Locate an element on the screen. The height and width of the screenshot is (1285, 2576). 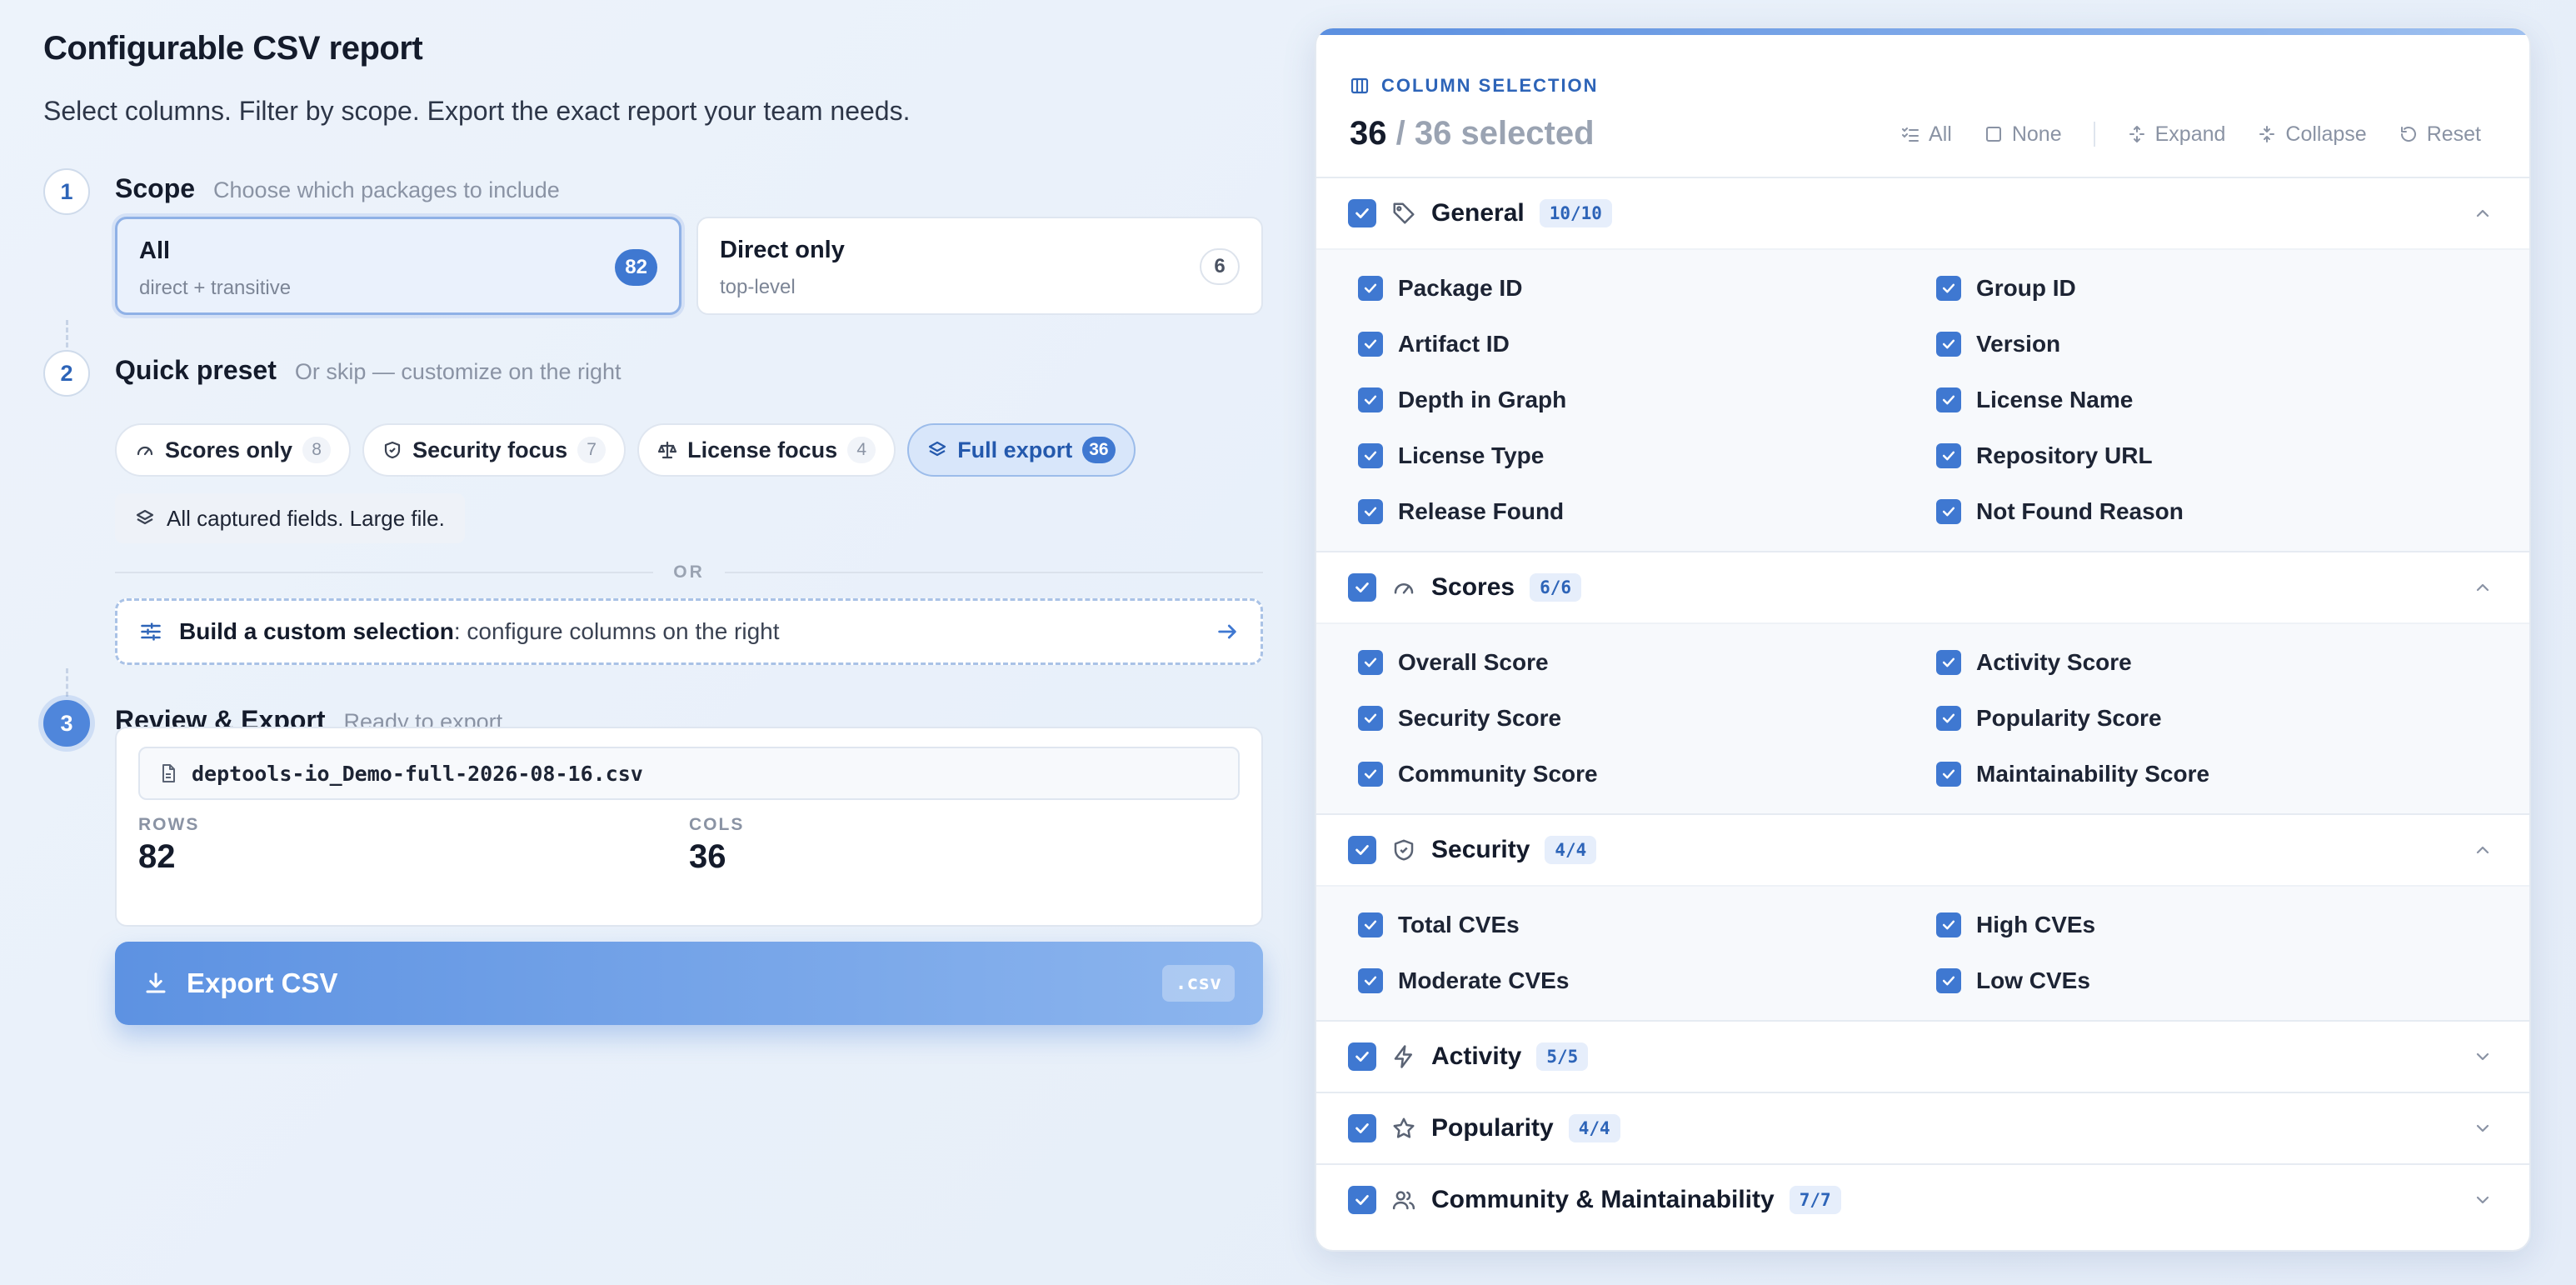
scope-option-all: All direct + transitive 82 is located at coordinates (398, 266).